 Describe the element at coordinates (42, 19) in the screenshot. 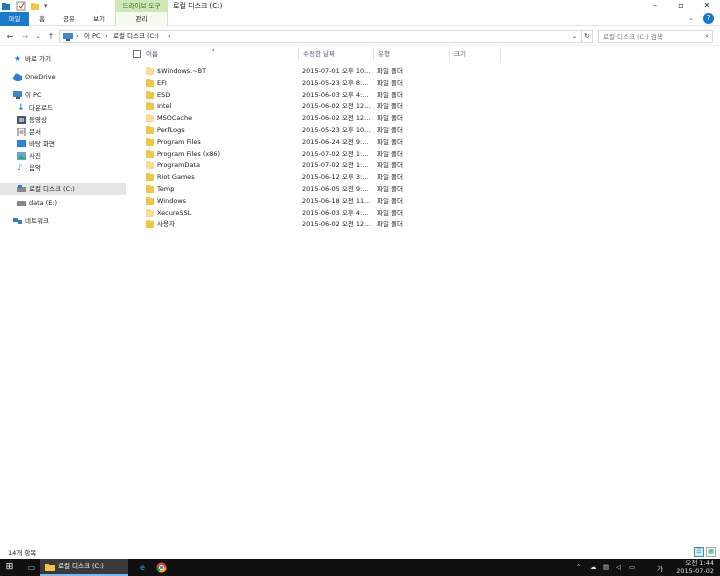

I see `tab-home: 홈` at that location.